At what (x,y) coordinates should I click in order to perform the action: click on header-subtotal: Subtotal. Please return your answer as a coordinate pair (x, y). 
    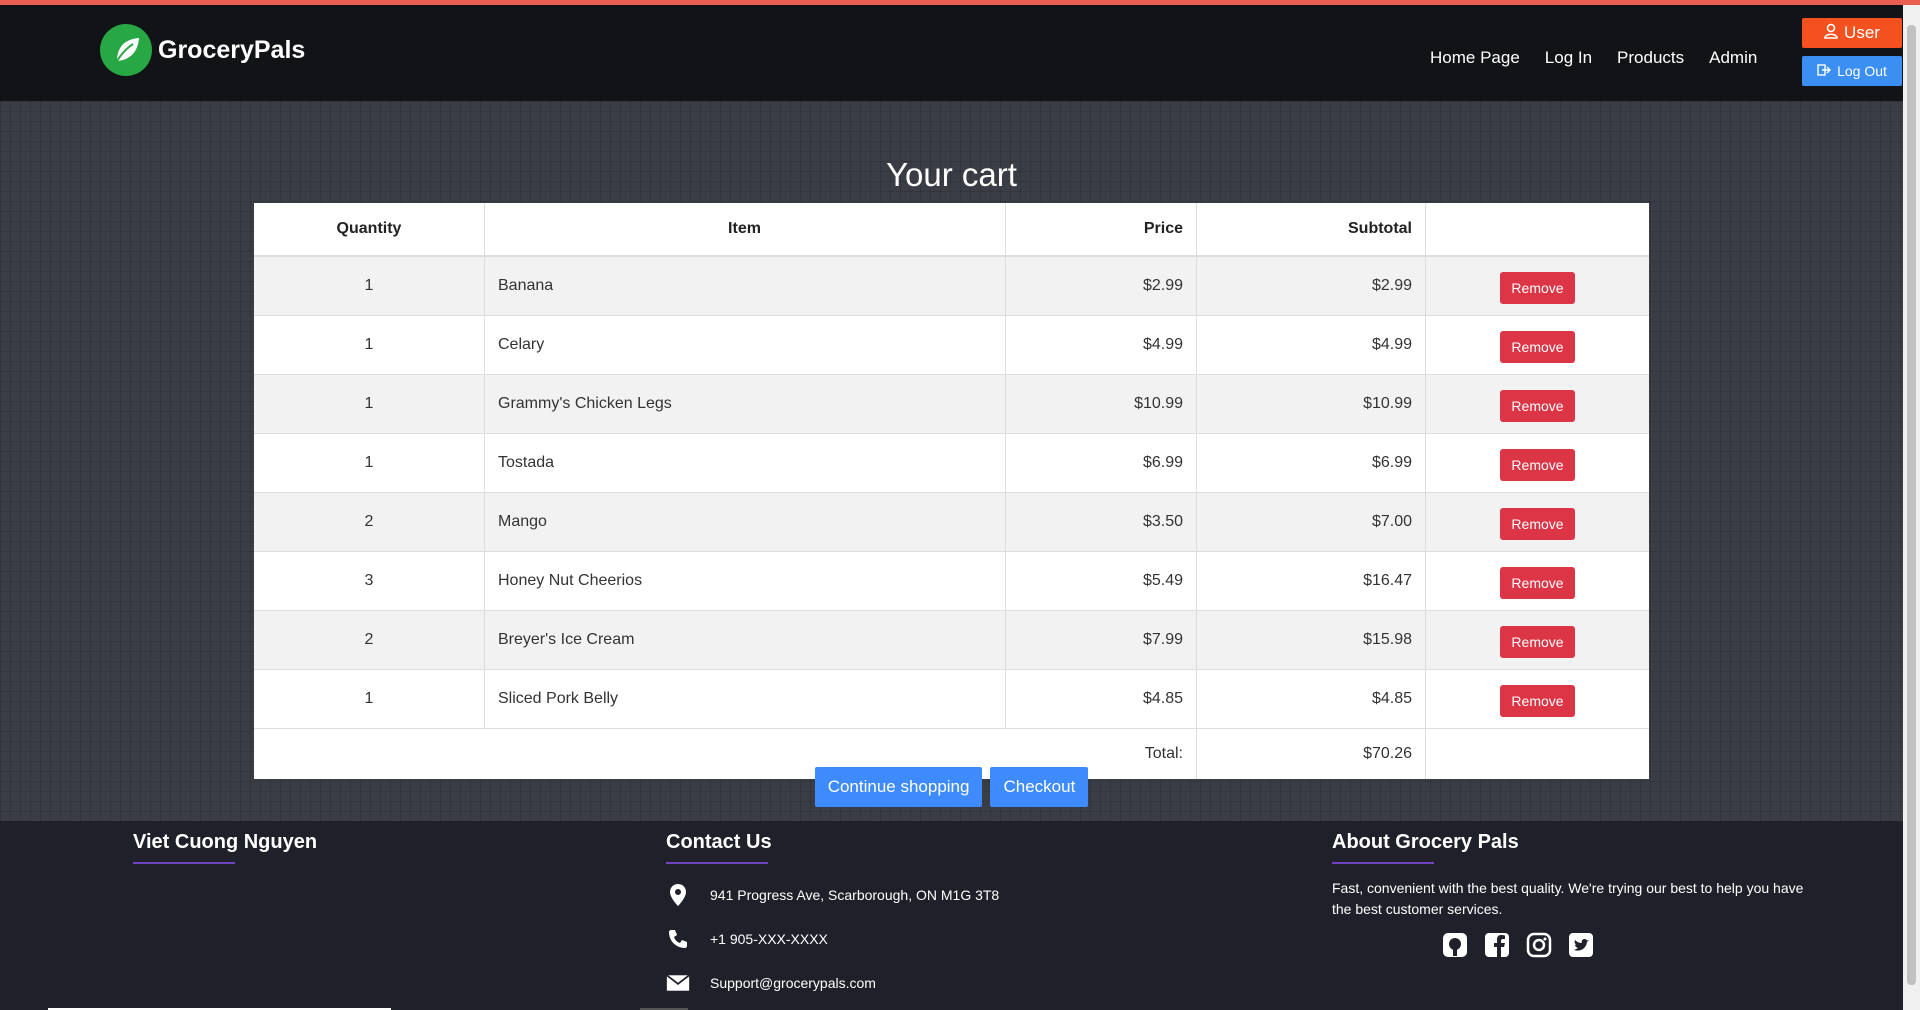
    Looking at the image, I should click on (1311, 230).